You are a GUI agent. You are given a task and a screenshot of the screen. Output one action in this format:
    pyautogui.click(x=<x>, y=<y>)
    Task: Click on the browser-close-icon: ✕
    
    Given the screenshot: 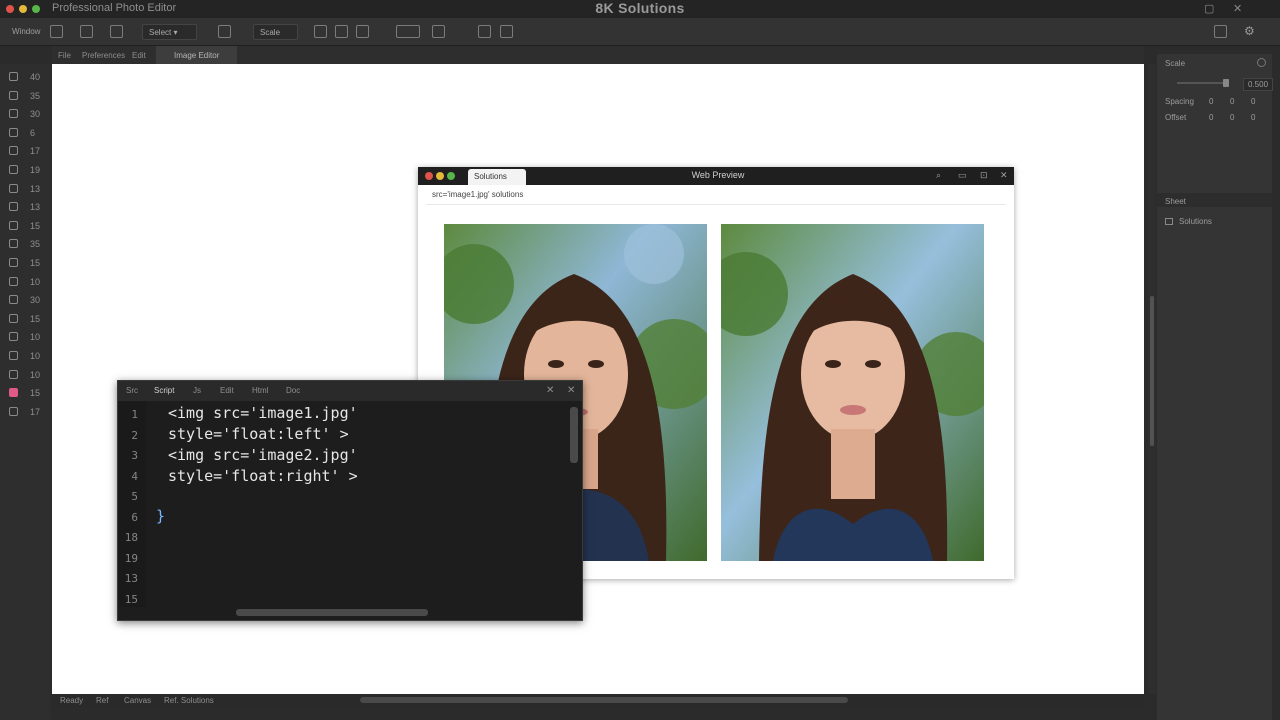 What is the action you would take?
    pyautogui.click(x=1004, y=175)
    